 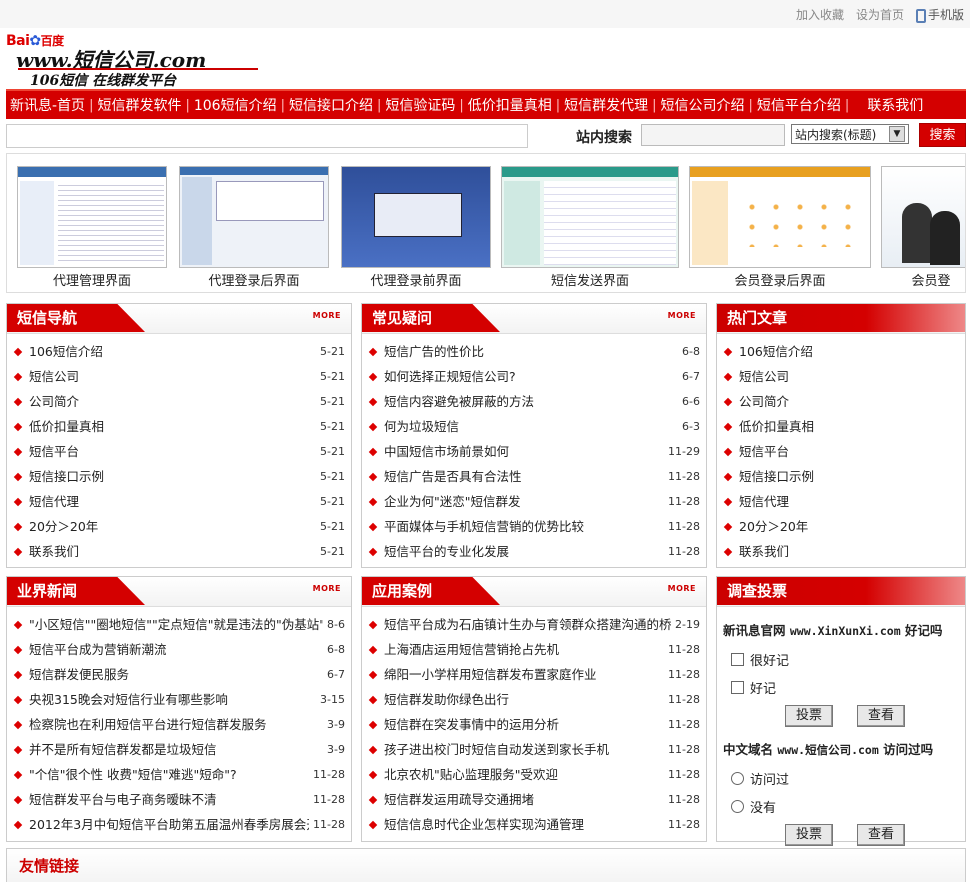 I want to click on list-item: 20分＞20年, so click(x=841, y=526).